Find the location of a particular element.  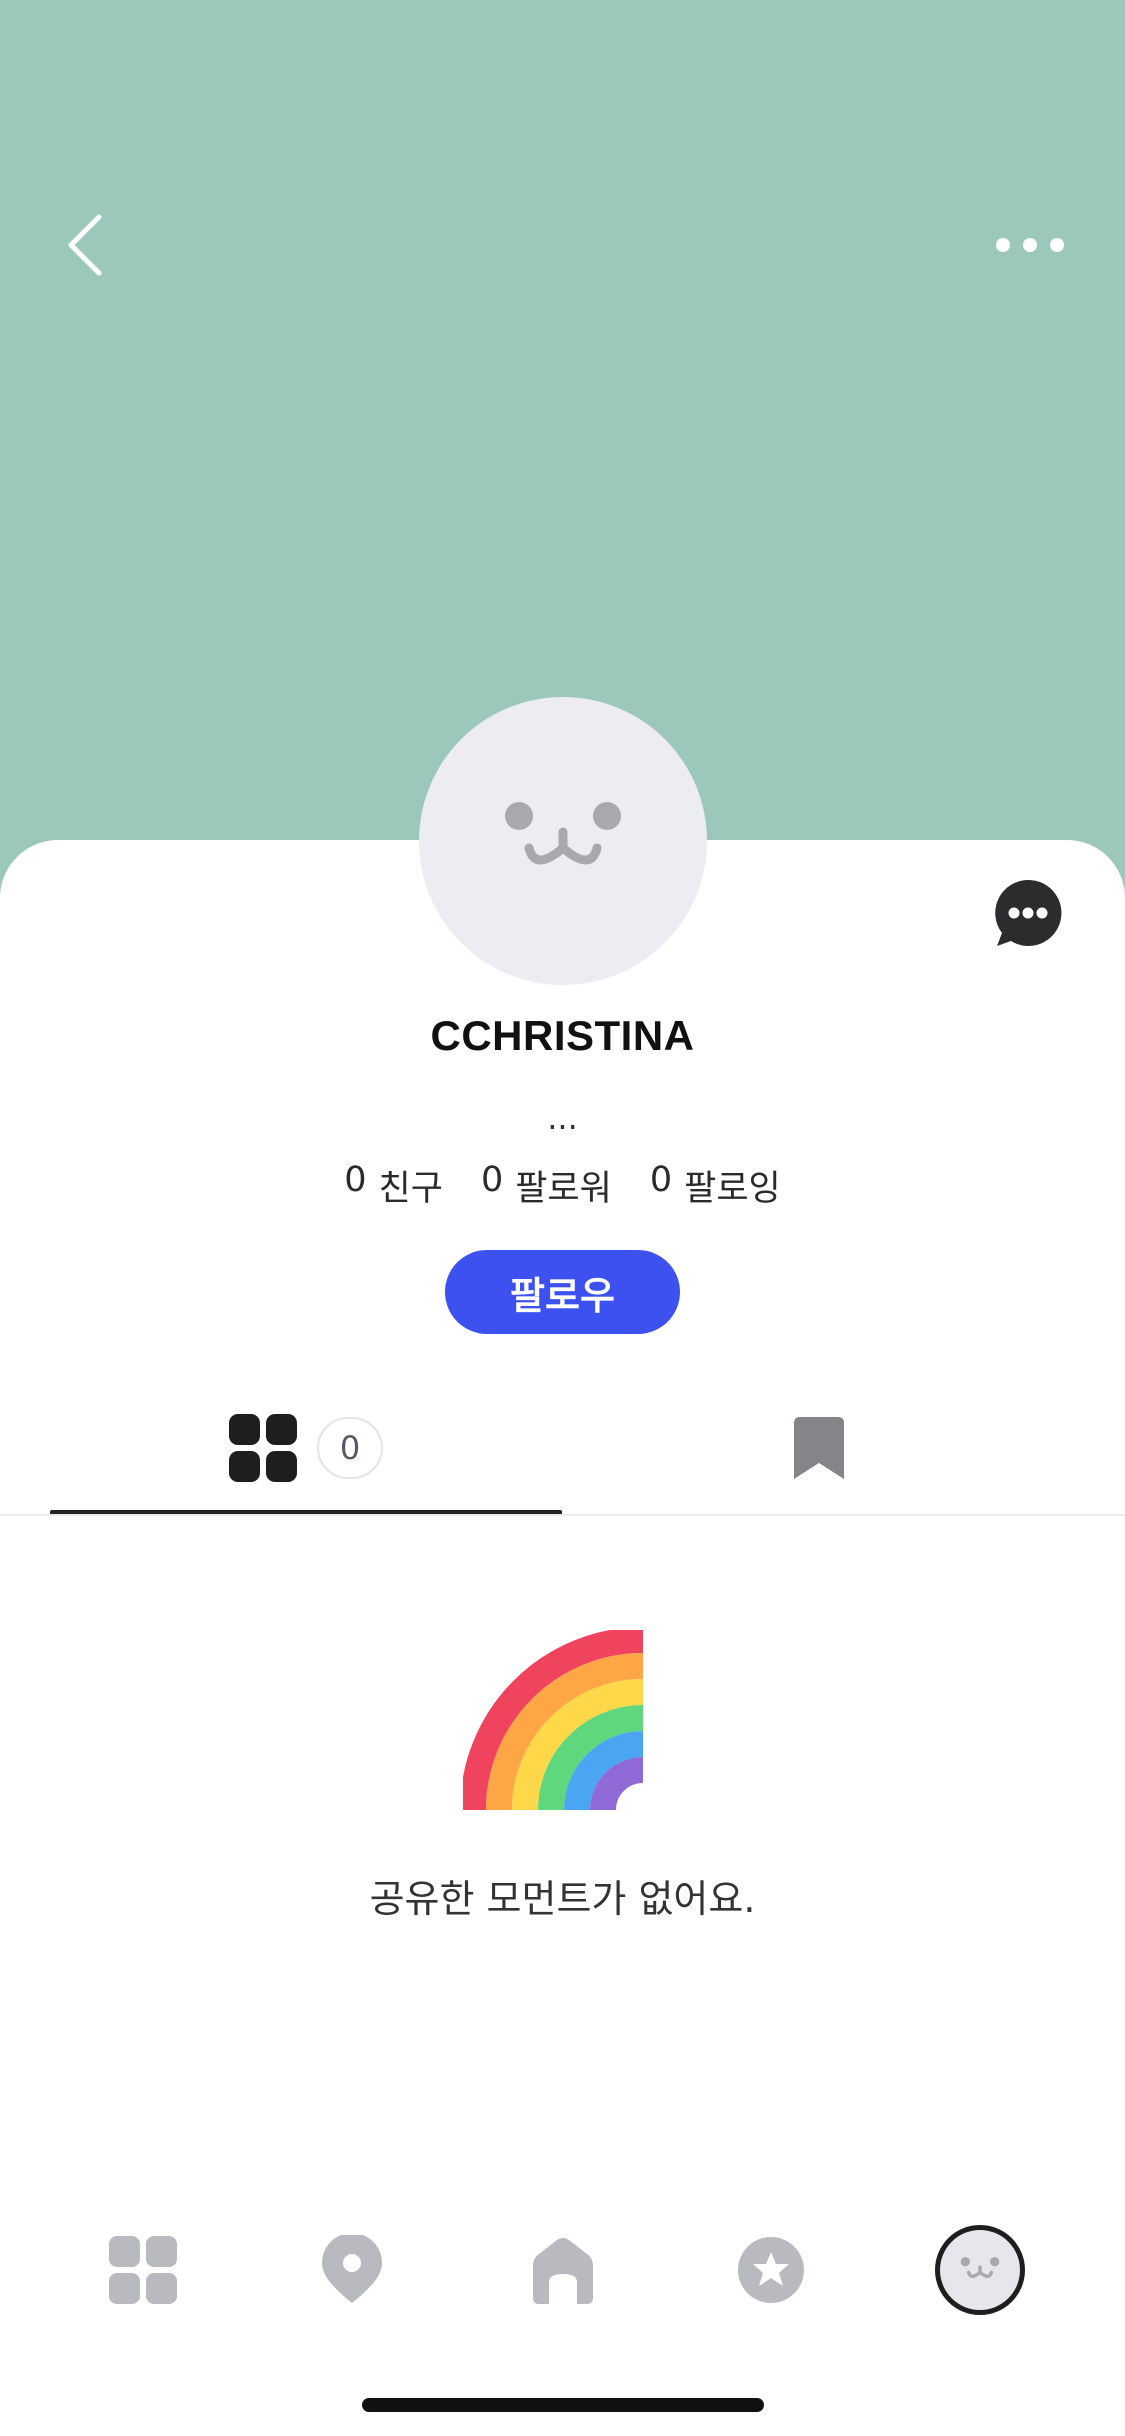

more-horizontal-icon is located at coordinates (1030, 245).